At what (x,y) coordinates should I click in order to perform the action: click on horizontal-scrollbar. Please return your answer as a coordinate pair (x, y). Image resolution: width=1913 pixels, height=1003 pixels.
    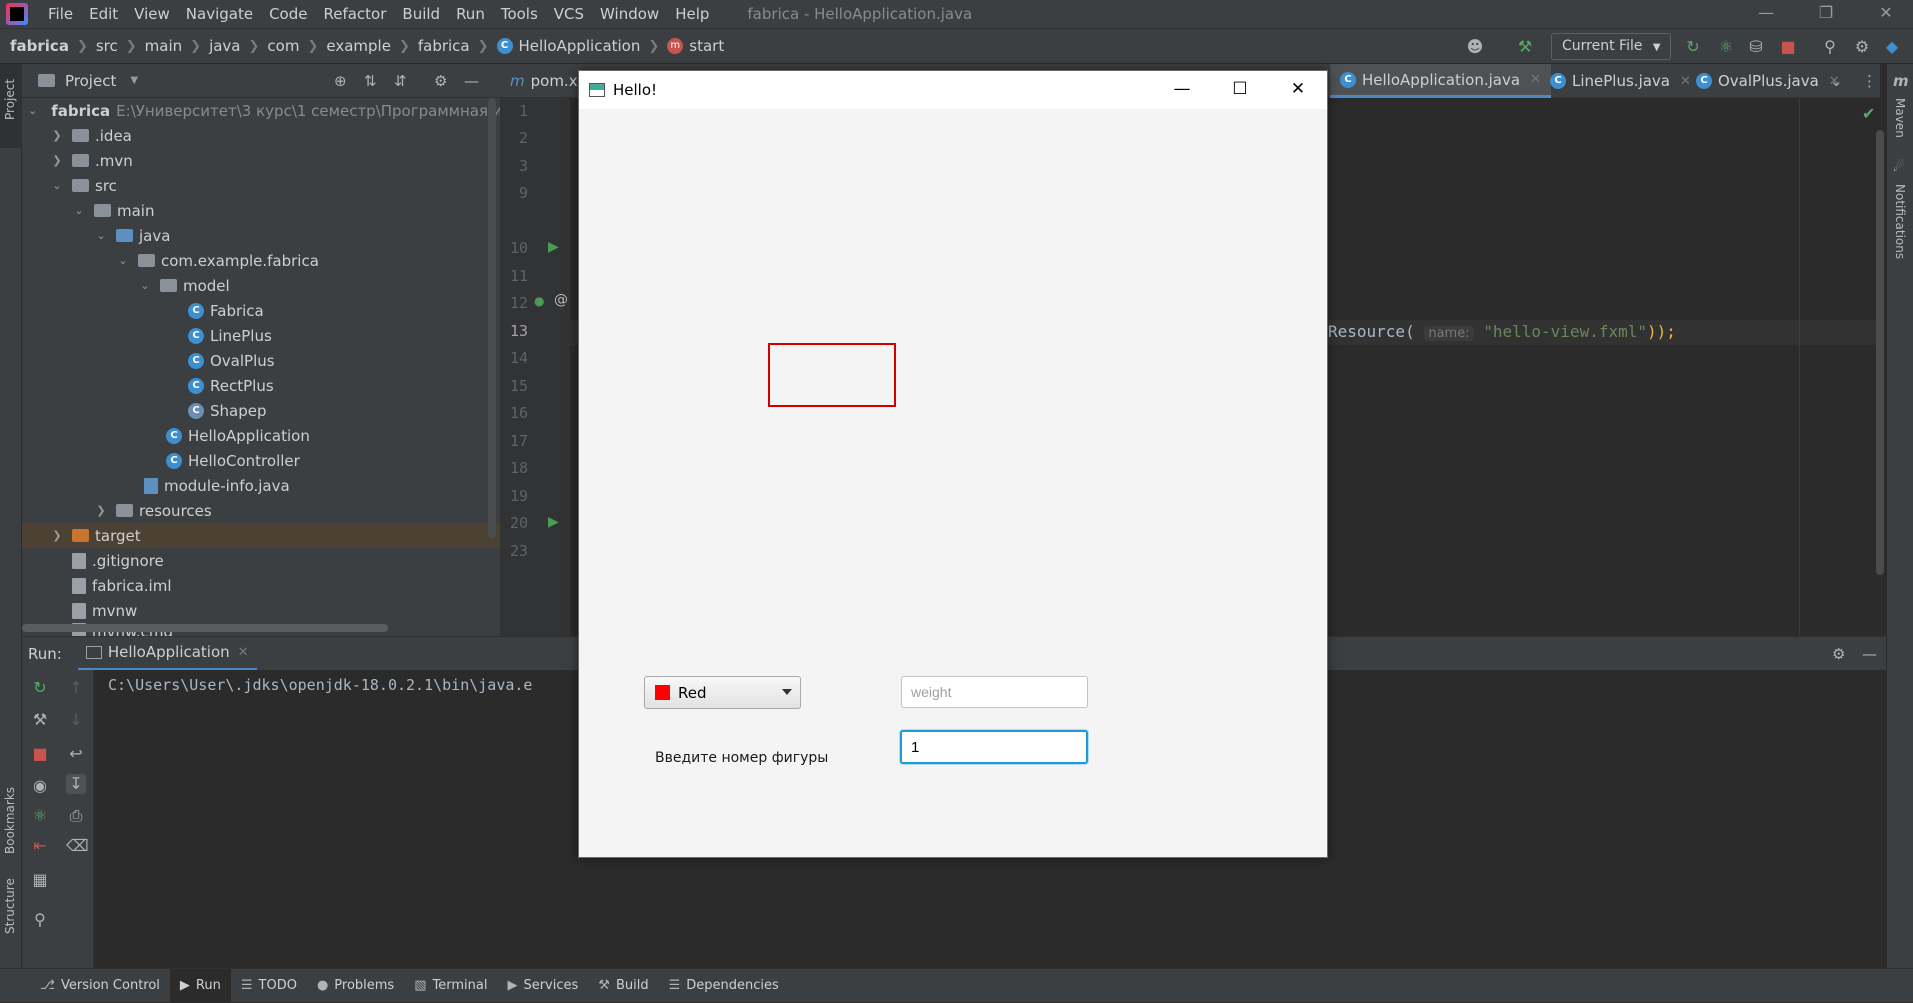
    Looking at the image, I should click on (205, 628).